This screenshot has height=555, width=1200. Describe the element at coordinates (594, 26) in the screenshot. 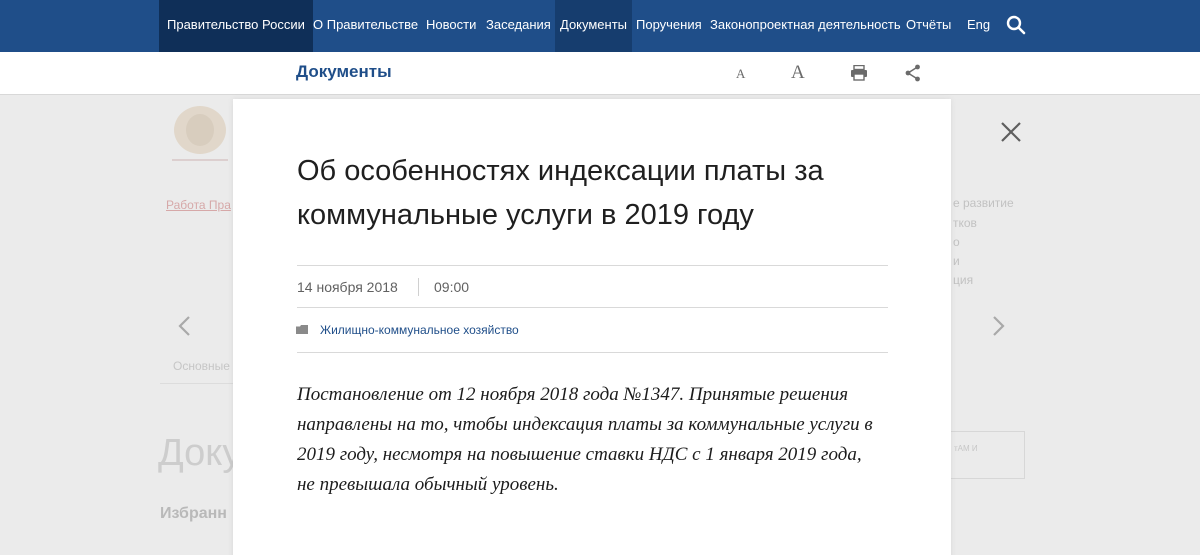

I see `nav-item-documents: Документы` at that location.